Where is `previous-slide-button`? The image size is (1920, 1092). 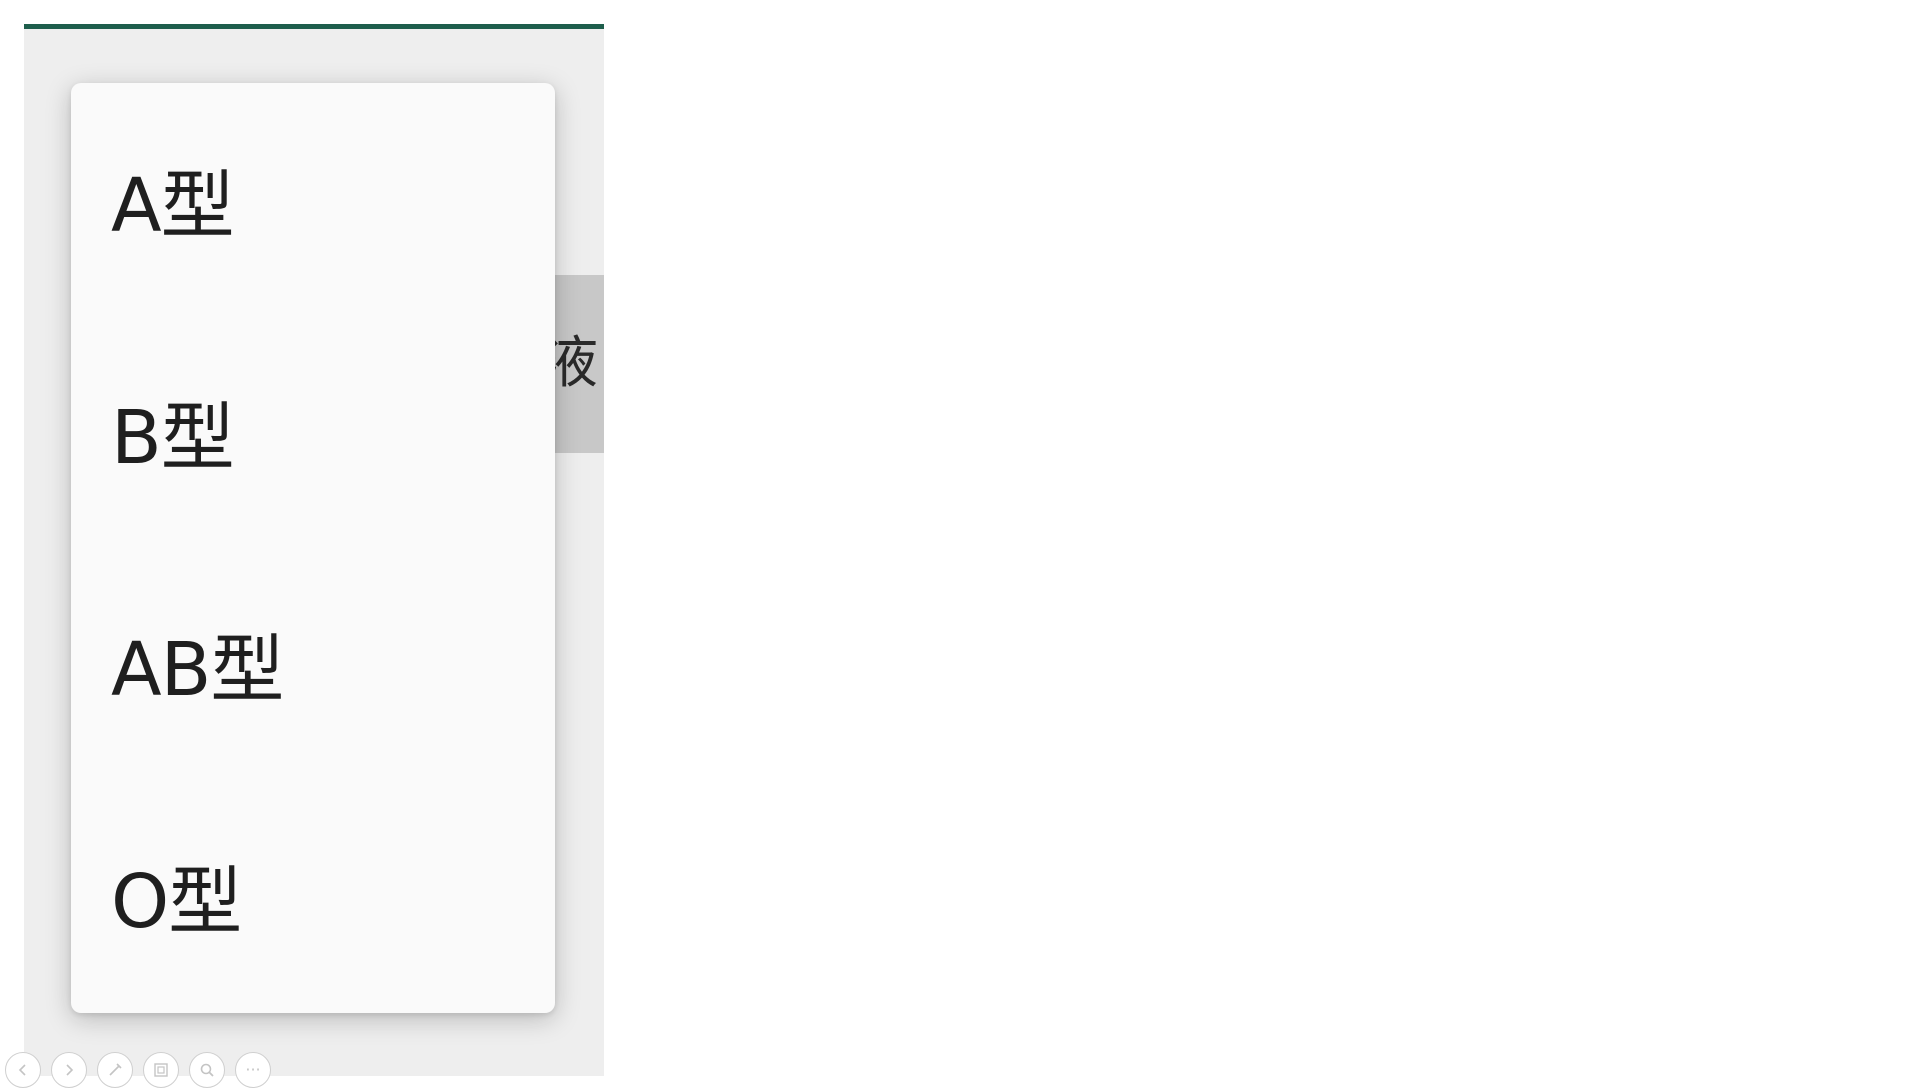 previous-slide-button is located at coordinates (23, 1070).